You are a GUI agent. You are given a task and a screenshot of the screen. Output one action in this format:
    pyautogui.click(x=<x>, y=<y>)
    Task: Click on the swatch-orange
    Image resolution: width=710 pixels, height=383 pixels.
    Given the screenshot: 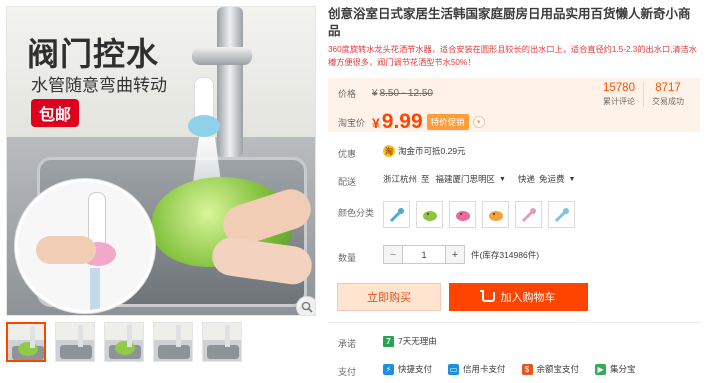 What is the action you would take?
    pyautogui.click(x=495, y=214)
    